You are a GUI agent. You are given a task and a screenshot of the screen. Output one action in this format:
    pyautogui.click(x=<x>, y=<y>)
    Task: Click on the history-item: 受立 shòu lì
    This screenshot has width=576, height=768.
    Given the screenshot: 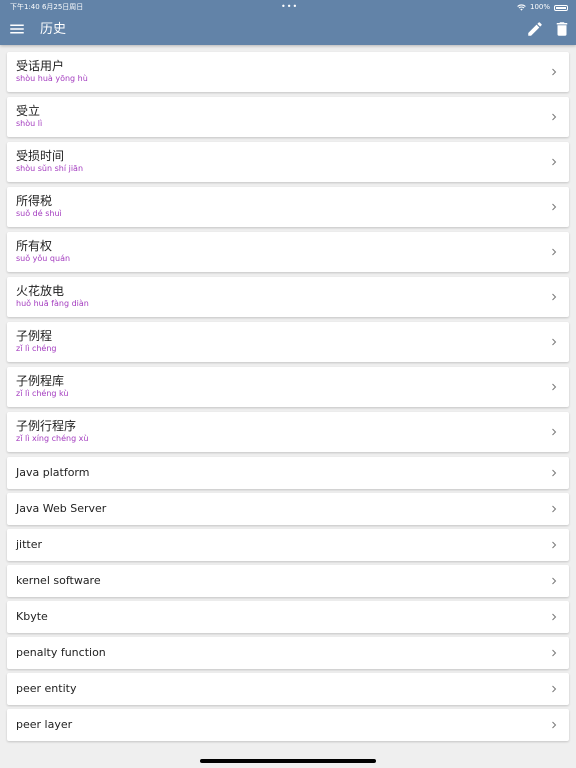 What is the action you would take?
    pyautogui.click(x=288, y=117)
    